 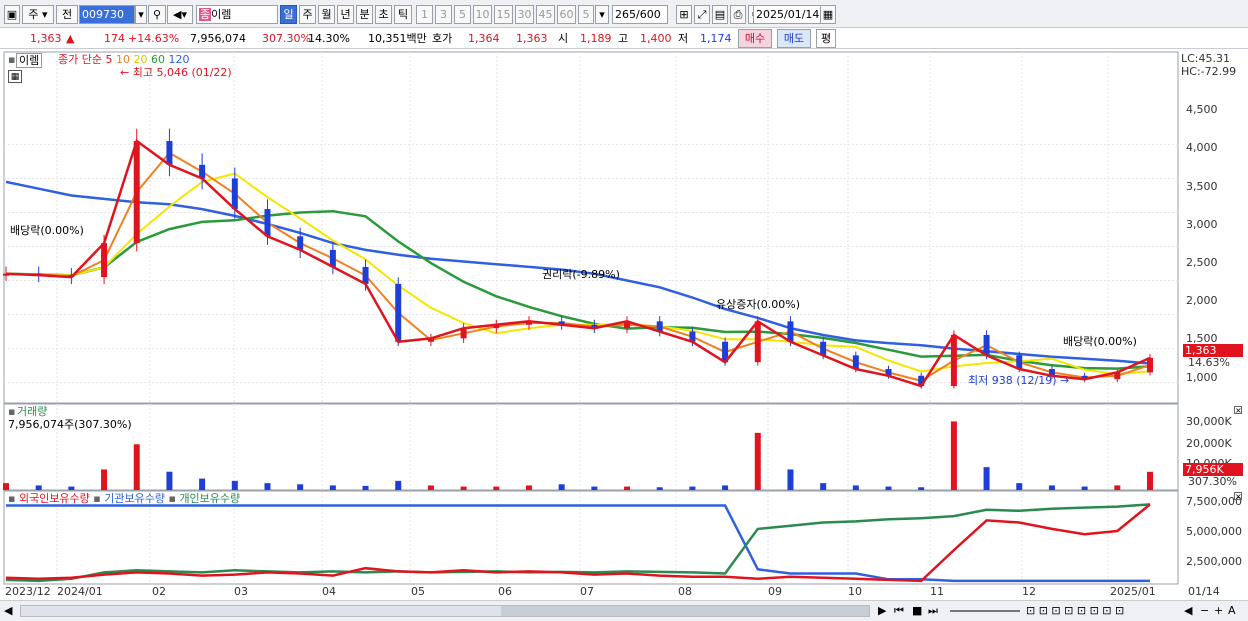 I want to click on minute-60: 60, so click(x=566, y=14).